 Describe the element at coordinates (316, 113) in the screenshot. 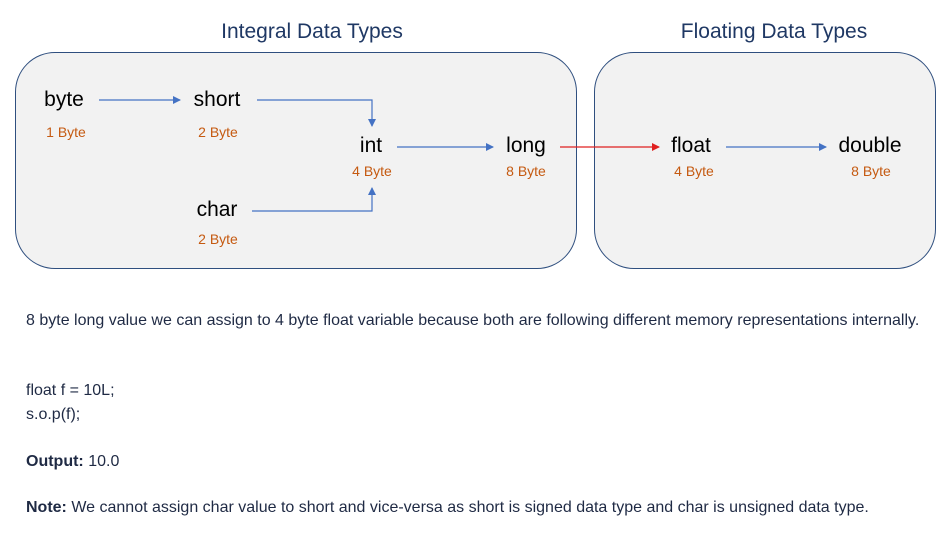

I see `arrow-short-to-int` at that location.